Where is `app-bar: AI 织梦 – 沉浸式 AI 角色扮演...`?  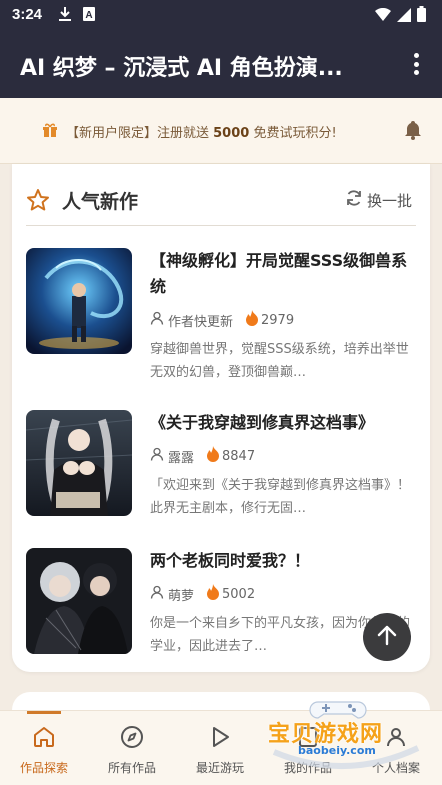
app-bar: AI 织梦 – 沉浸式 AI 角色扮演... is located at coordinates (221, 64).